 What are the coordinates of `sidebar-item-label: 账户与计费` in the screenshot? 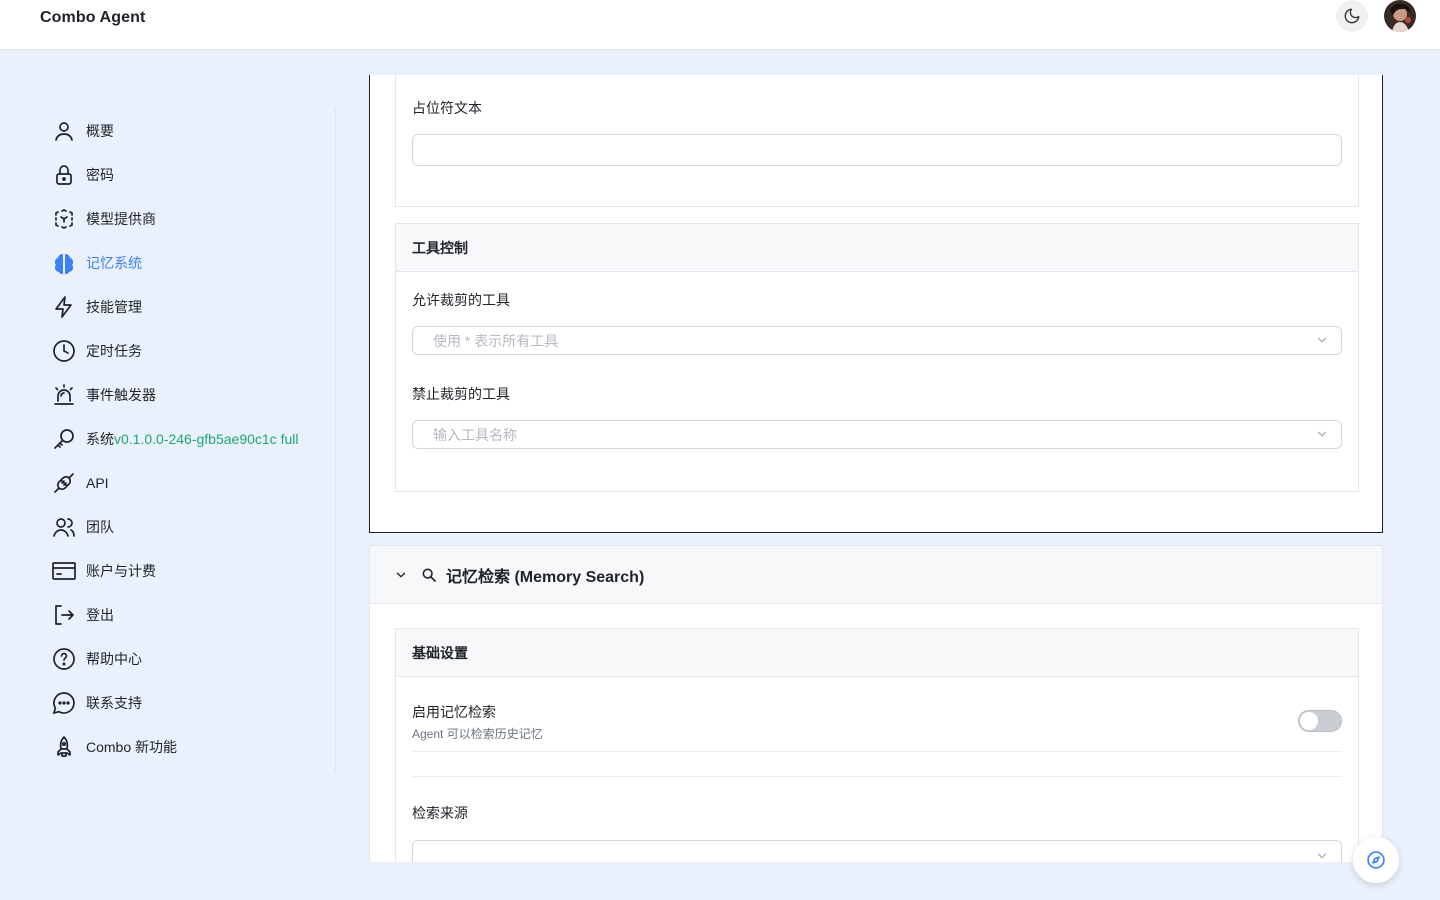 It's located at (121, 571).